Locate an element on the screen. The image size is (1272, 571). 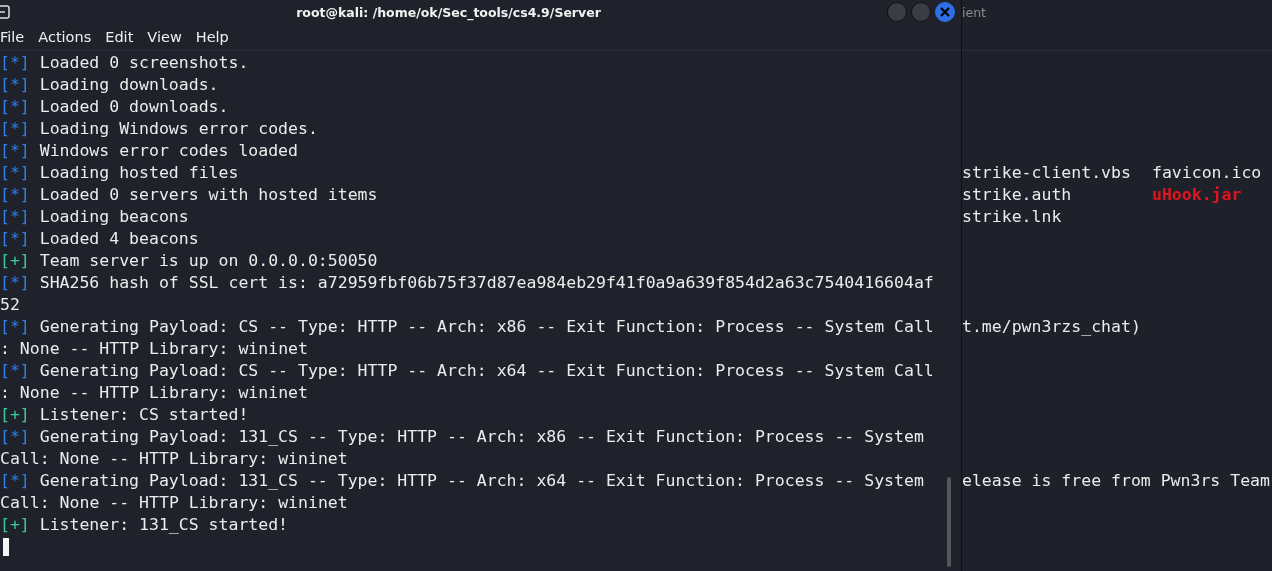
log-line: Generating Payload: 131_CS -- Type: HTTP -- Arch: x64 -- Exit Function: Process -- System is located at coordinates (481, 481).